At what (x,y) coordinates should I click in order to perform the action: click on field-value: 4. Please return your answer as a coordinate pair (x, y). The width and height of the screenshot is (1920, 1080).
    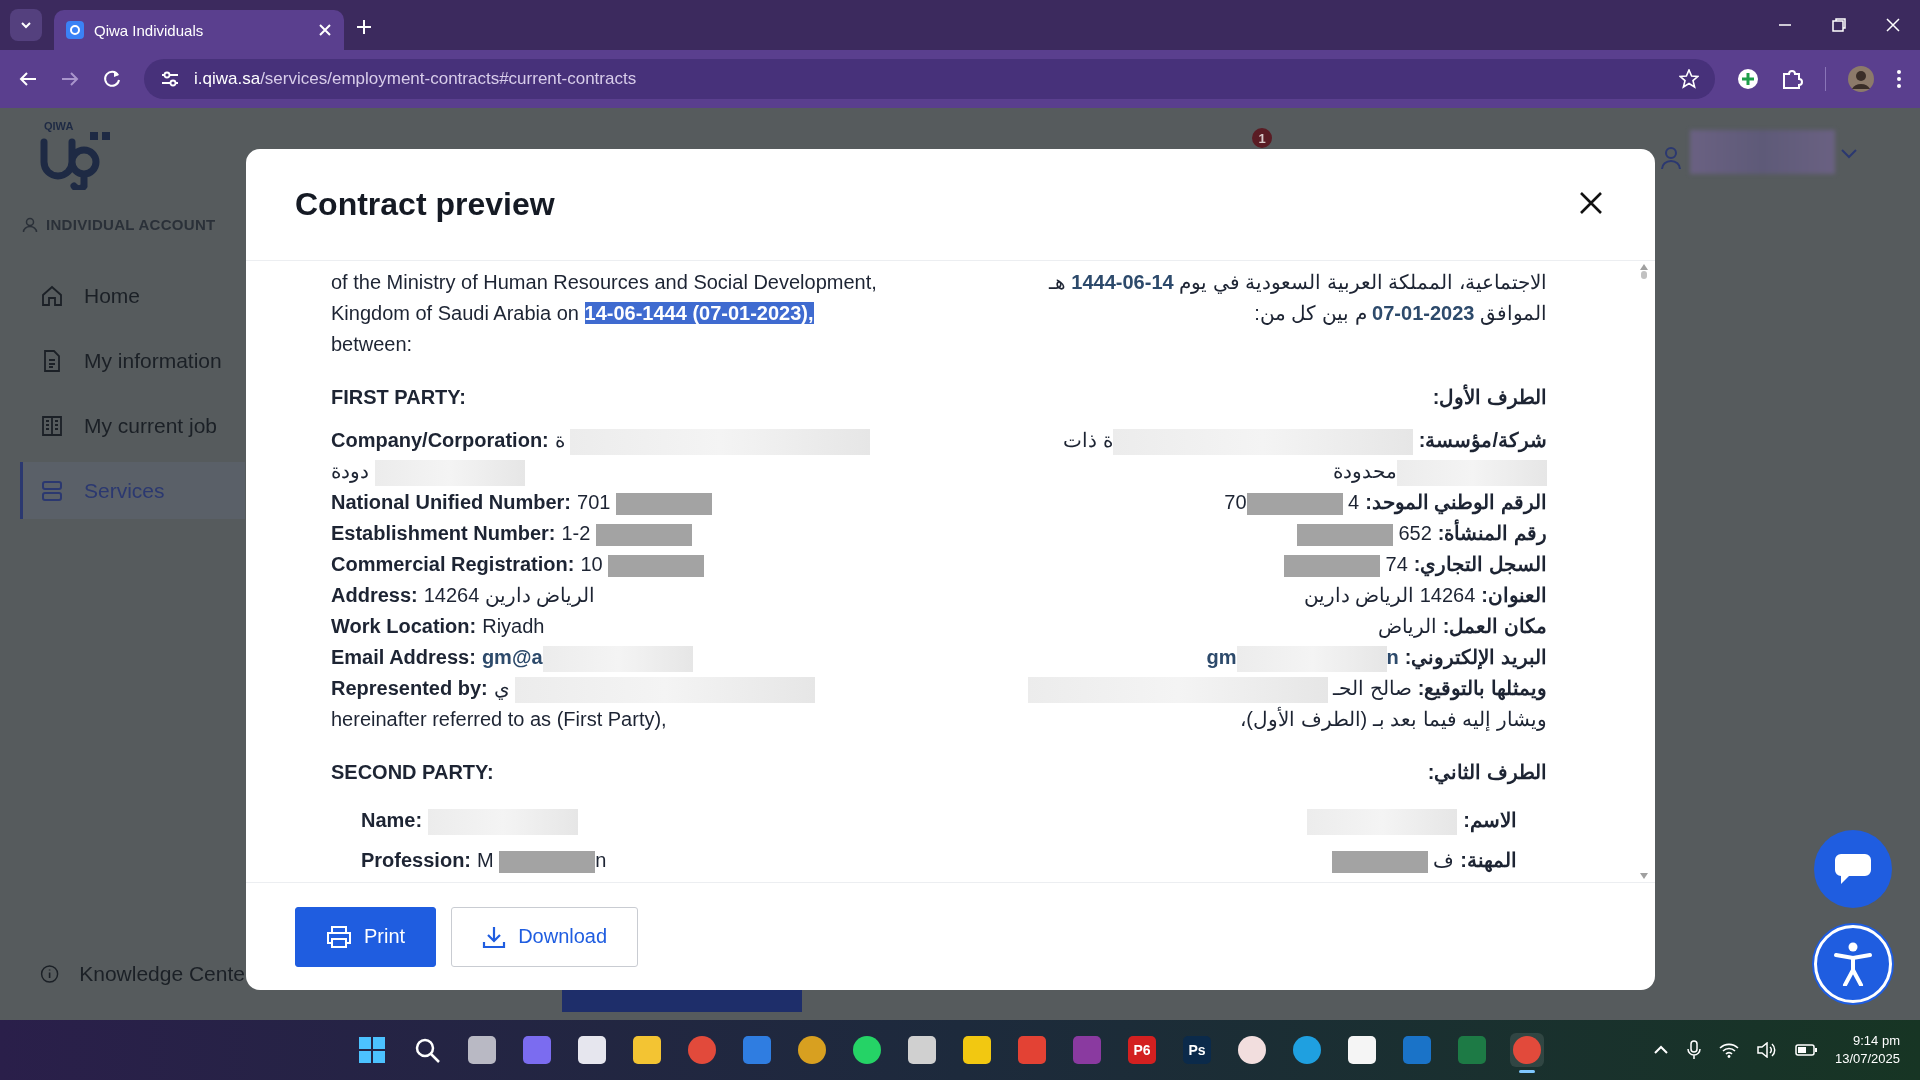
    Looking at the image, I should click on (1354, 502).